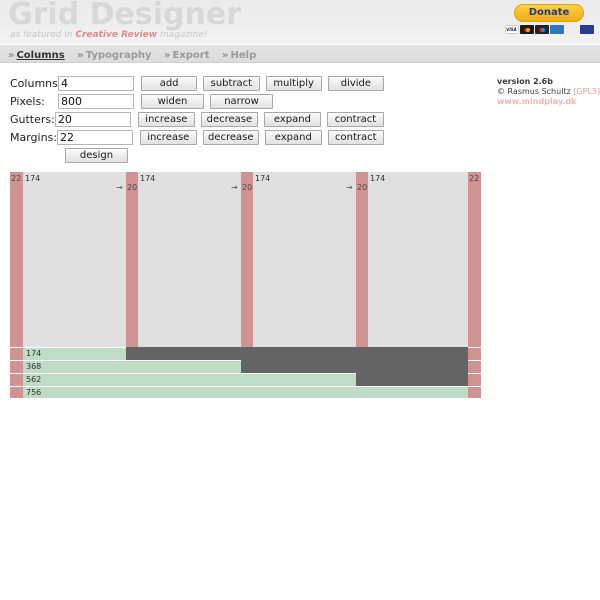 The width and height of the screenshot is (600, 600). Describe the element at coordinates (292, 119) in the screenshot. I see `gutters-expand-button: expand` at that location.